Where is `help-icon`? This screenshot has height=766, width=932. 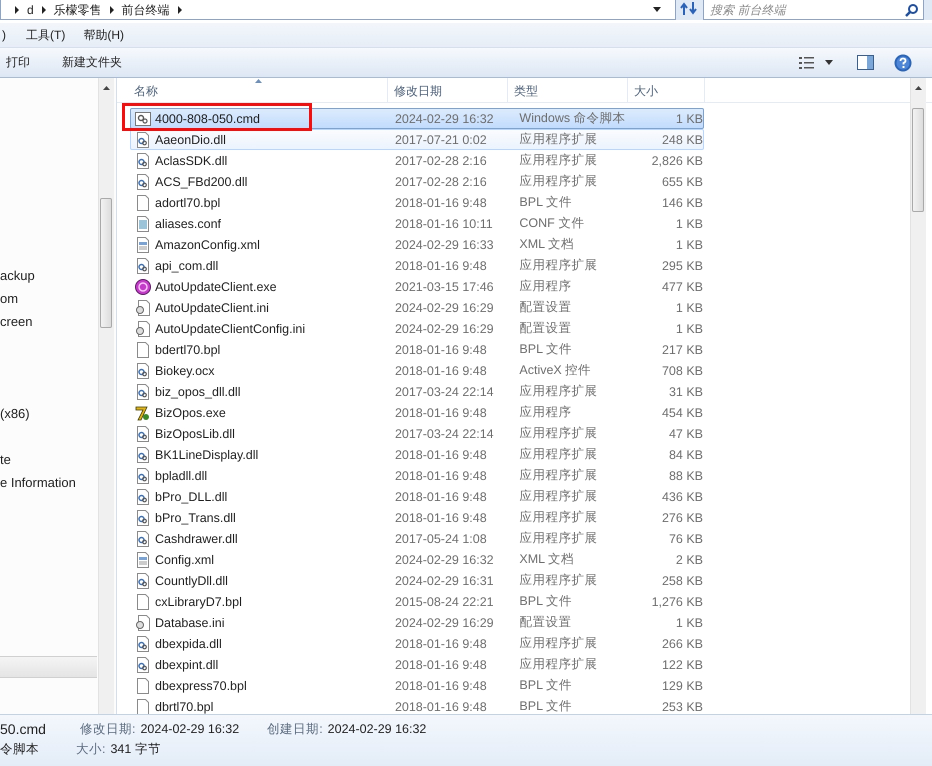
help-icon is located at coordinates (903, 63).